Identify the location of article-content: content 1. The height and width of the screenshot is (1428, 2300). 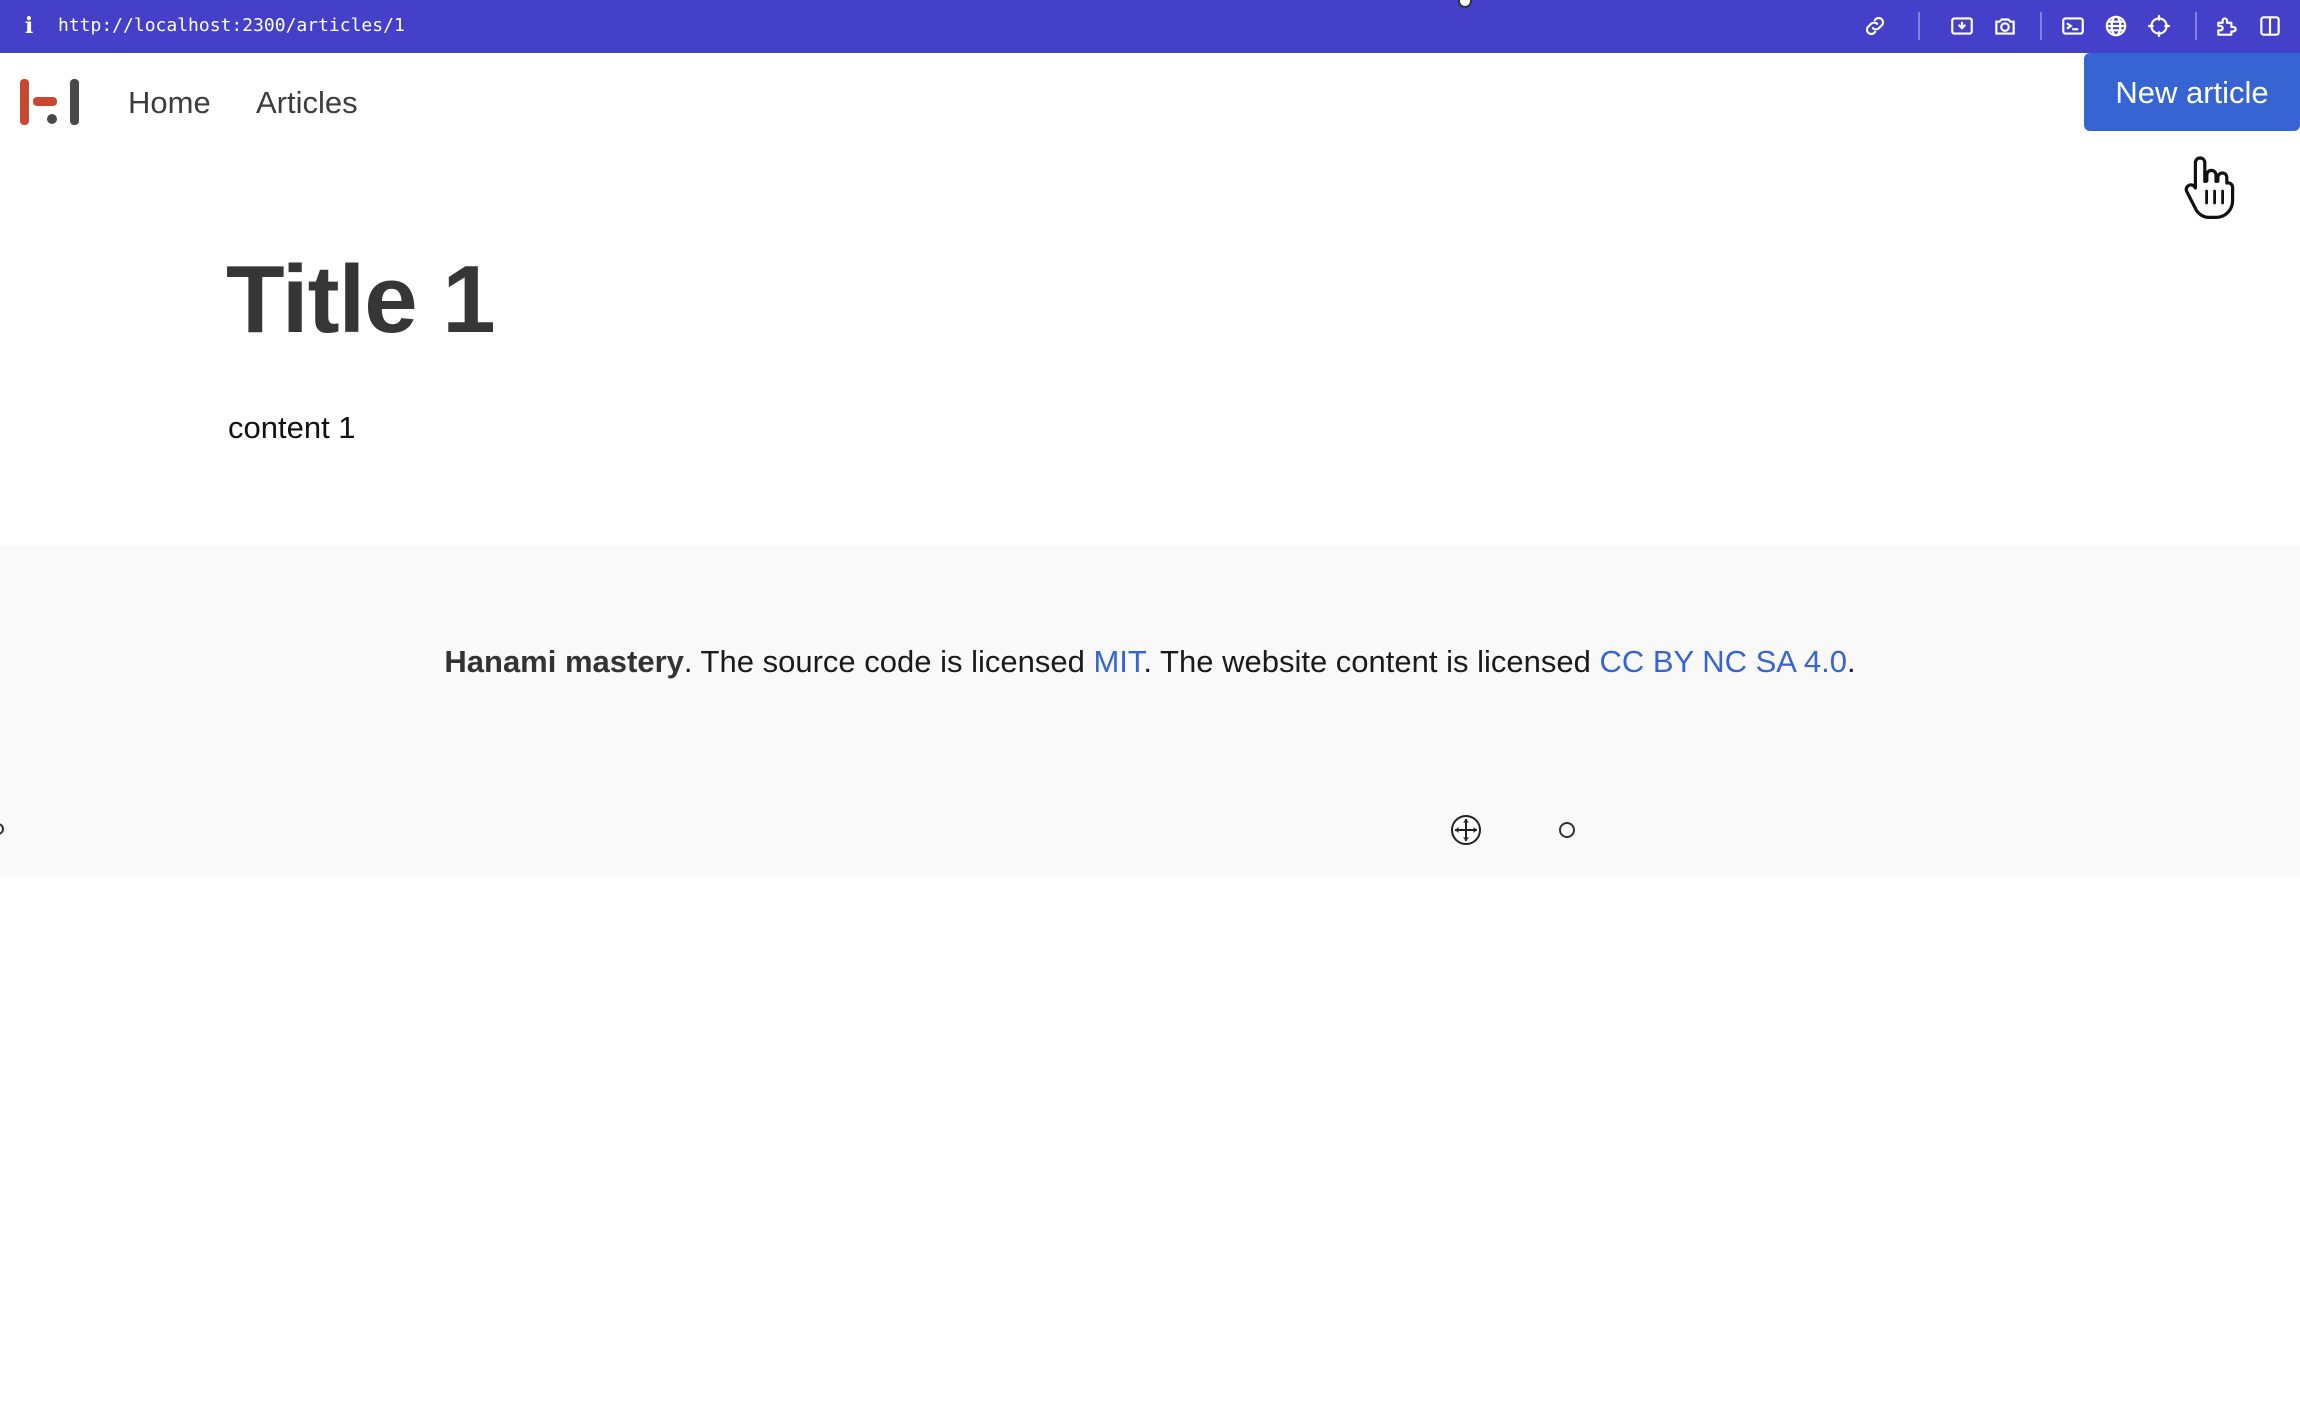
(292, 427).